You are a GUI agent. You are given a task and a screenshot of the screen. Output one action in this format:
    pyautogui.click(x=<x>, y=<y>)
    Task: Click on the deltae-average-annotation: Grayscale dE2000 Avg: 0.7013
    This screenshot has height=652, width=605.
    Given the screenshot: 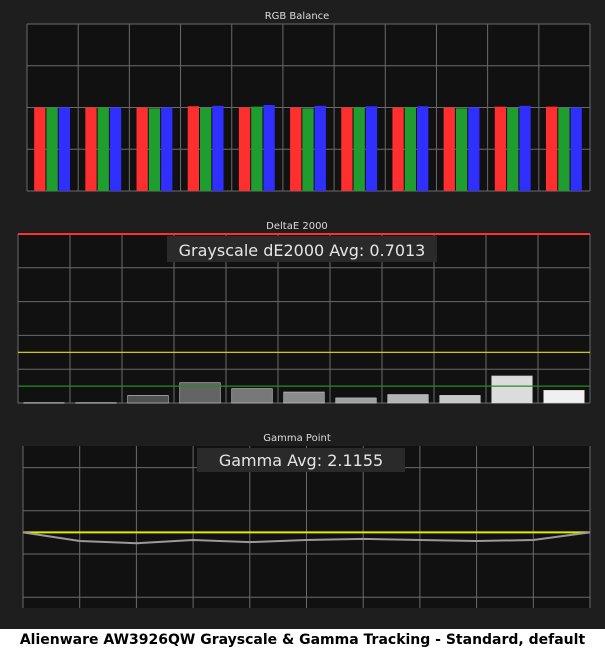 What is the action you would take?
    pyautogui.click(x=302, y=250)
    